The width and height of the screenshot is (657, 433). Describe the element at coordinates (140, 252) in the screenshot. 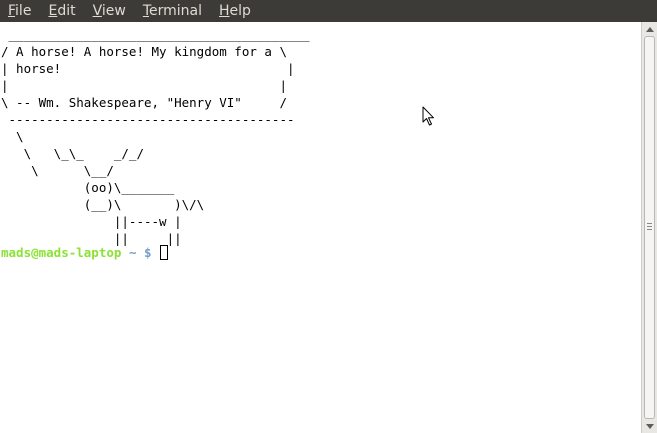

I see `prompt-path: ~ $` at that location.